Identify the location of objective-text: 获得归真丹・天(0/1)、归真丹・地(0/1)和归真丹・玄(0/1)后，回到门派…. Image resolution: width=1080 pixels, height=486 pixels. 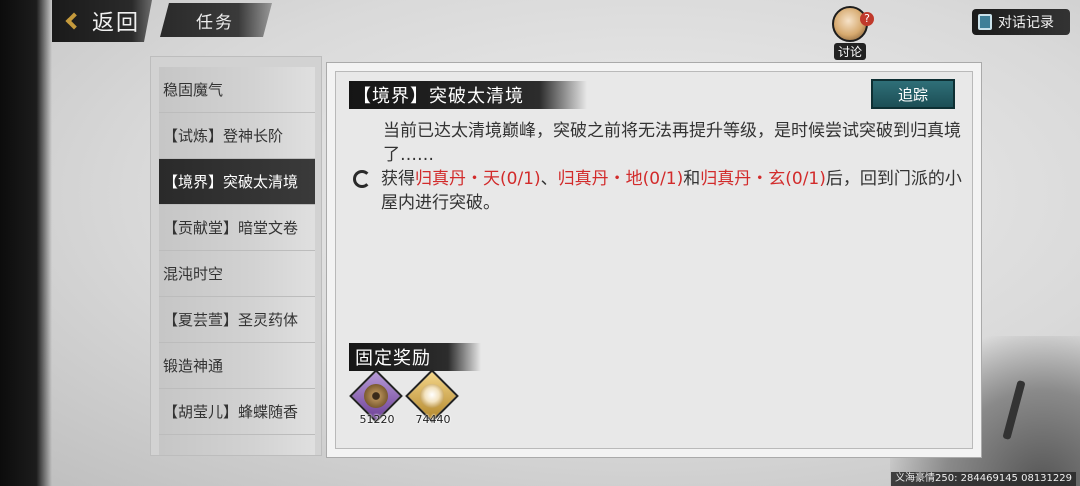
(672, 191).